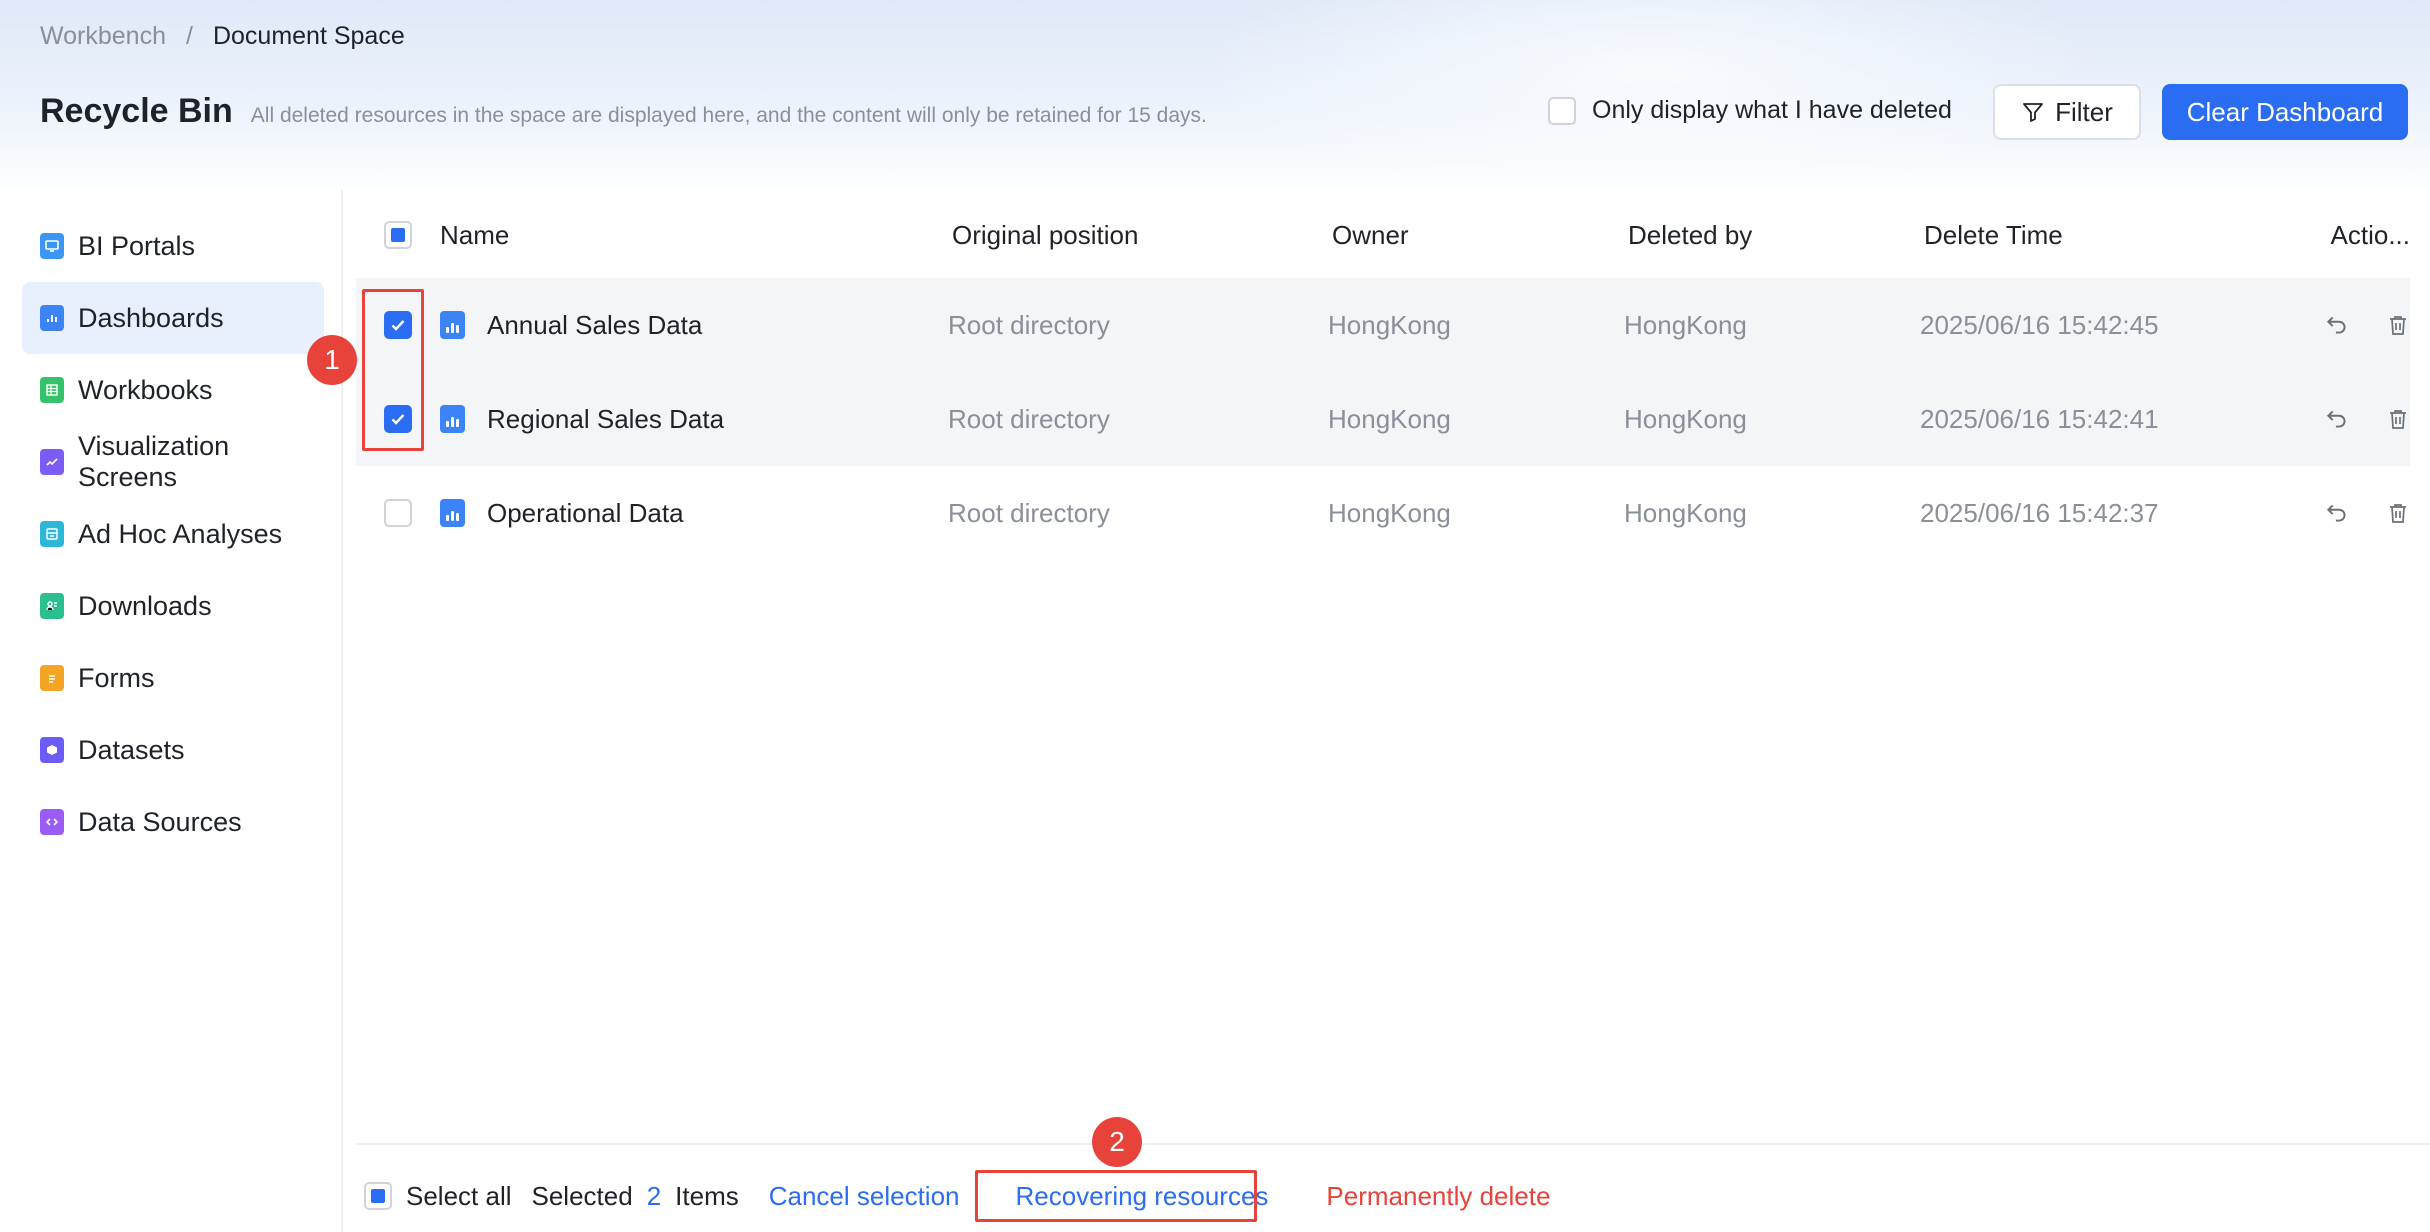  Describe the element at coordinates (595, 324) in the screenshot. I see `row-name: Annual Sales Data` at that location.